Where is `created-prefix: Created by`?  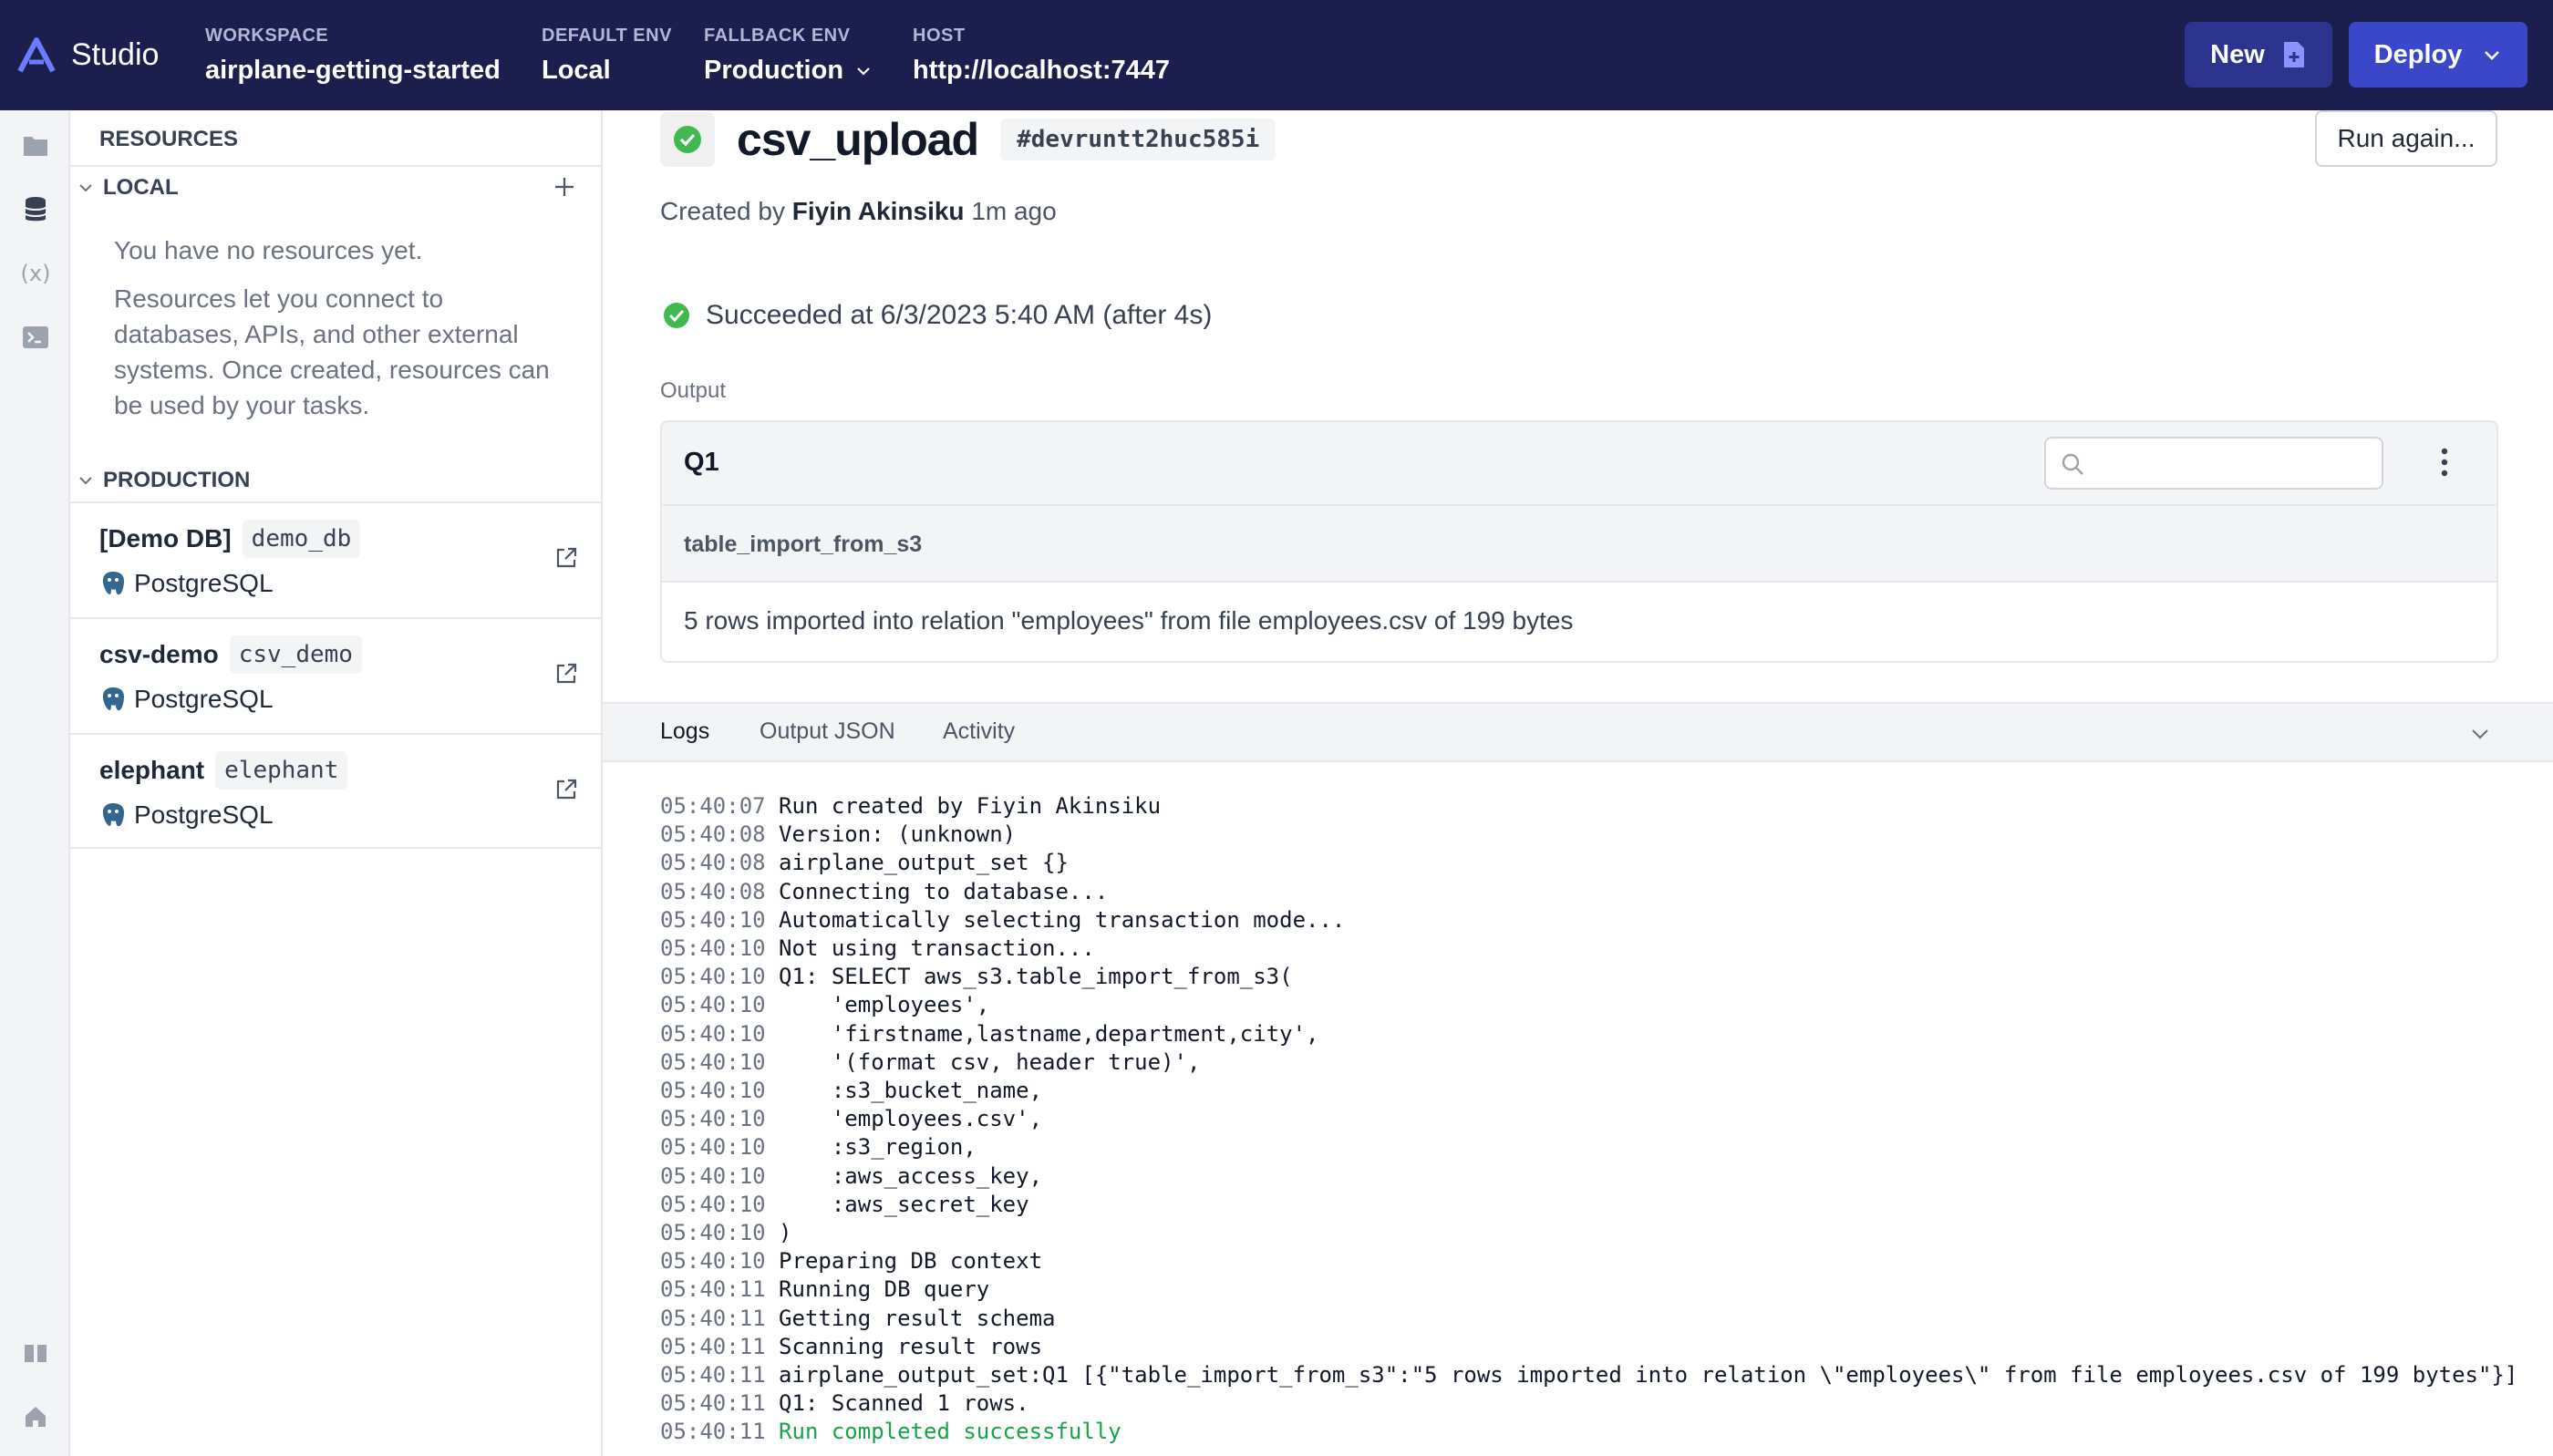
created-prefix: Created by is located at coordinates (722, 211).